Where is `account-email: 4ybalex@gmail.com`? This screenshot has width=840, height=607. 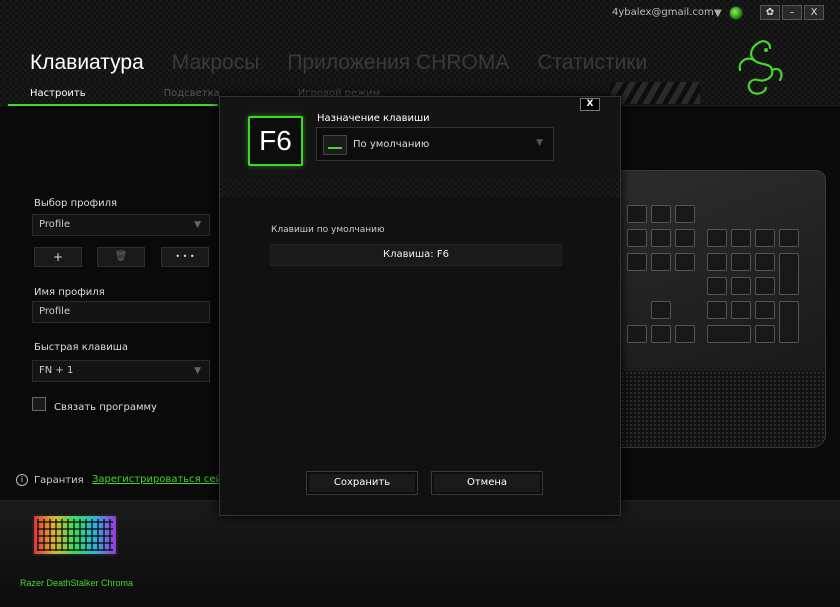
account-email: 4ybalex@gmail.com is located at coordinates (663, 12).